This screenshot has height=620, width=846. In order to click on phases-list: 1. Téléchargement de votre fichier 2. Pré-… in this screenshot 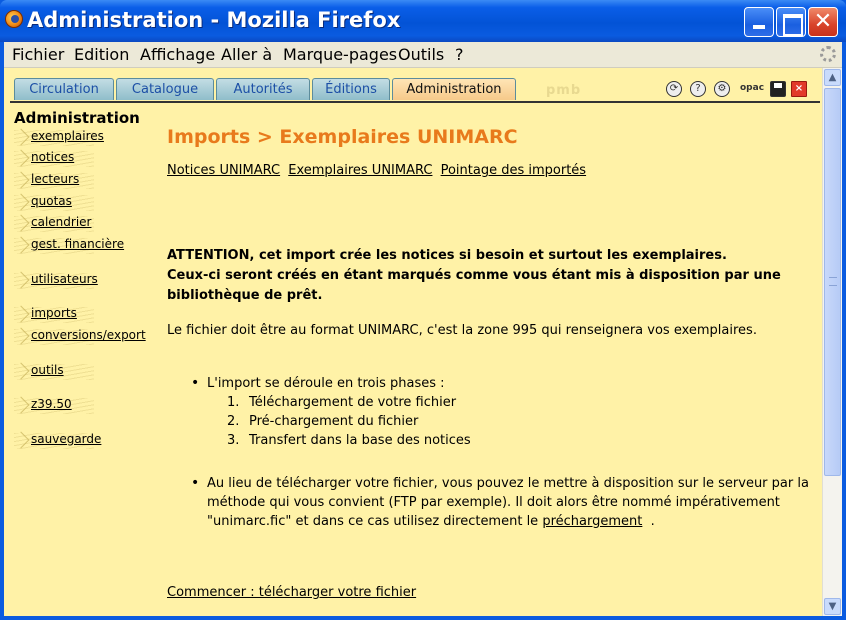, I will do `click(519, 421)`.